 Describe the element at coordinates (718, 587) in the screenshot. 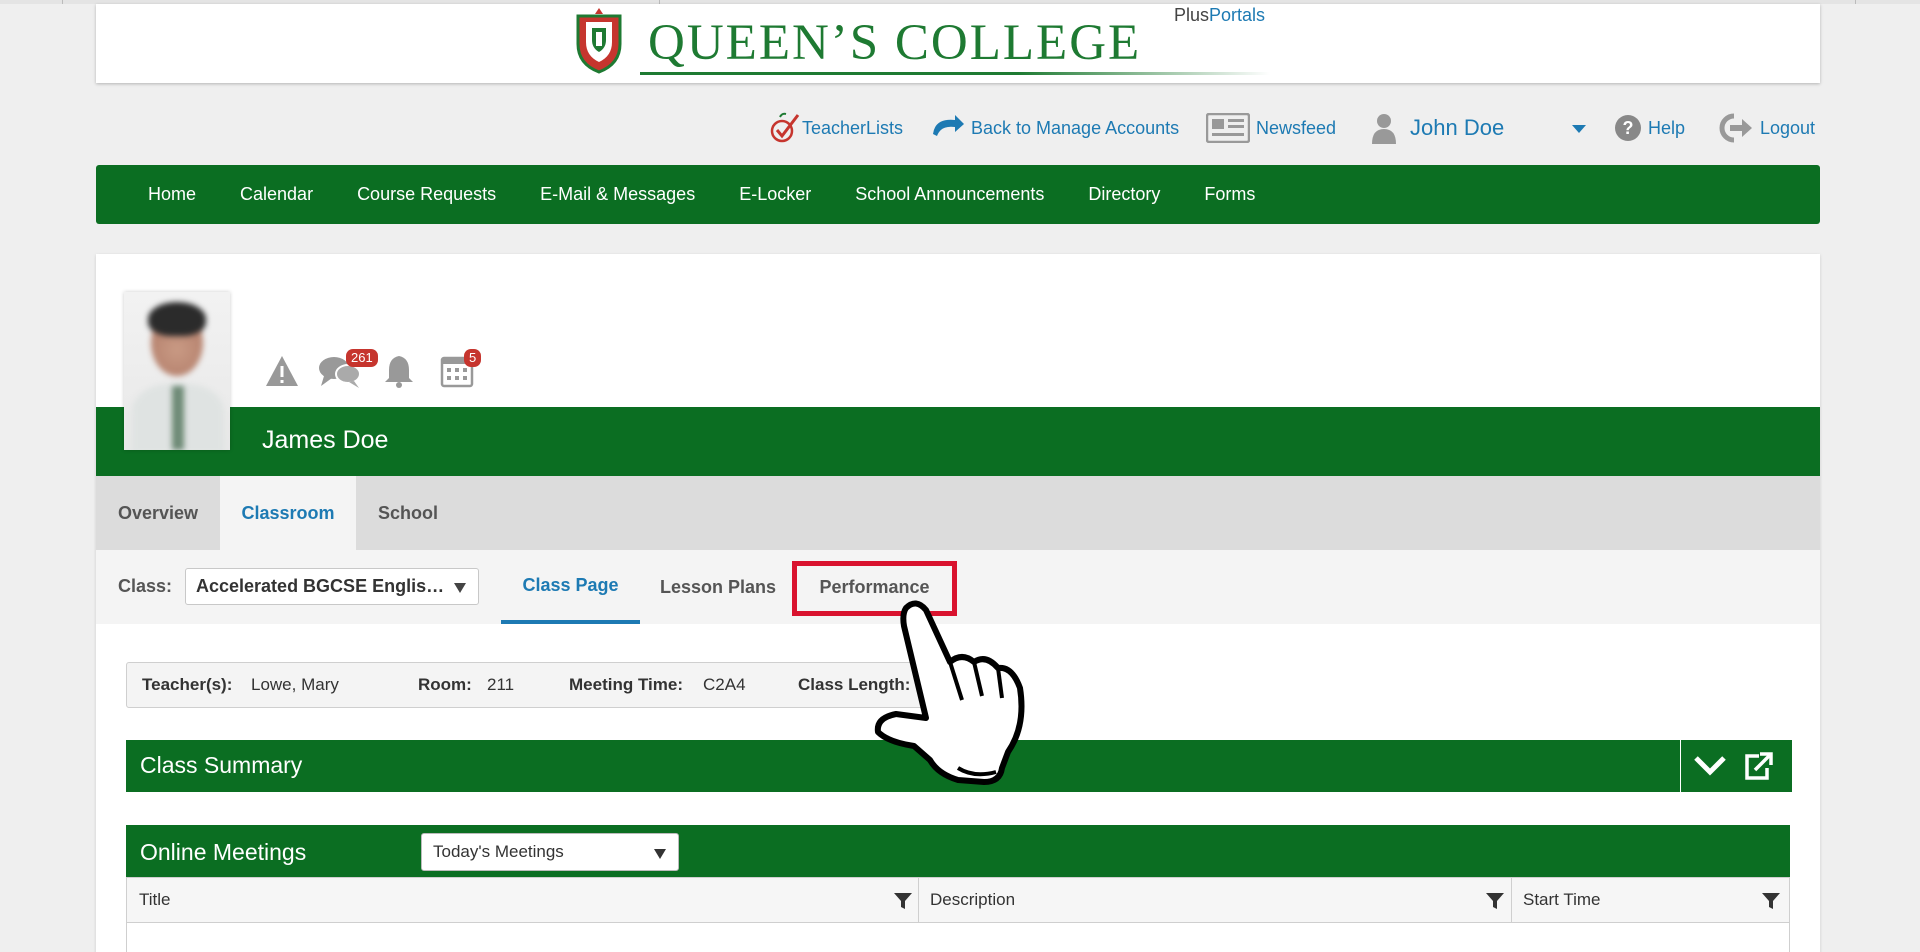

I see `subtab-lesson-plans: Lesson Plans` at that location.